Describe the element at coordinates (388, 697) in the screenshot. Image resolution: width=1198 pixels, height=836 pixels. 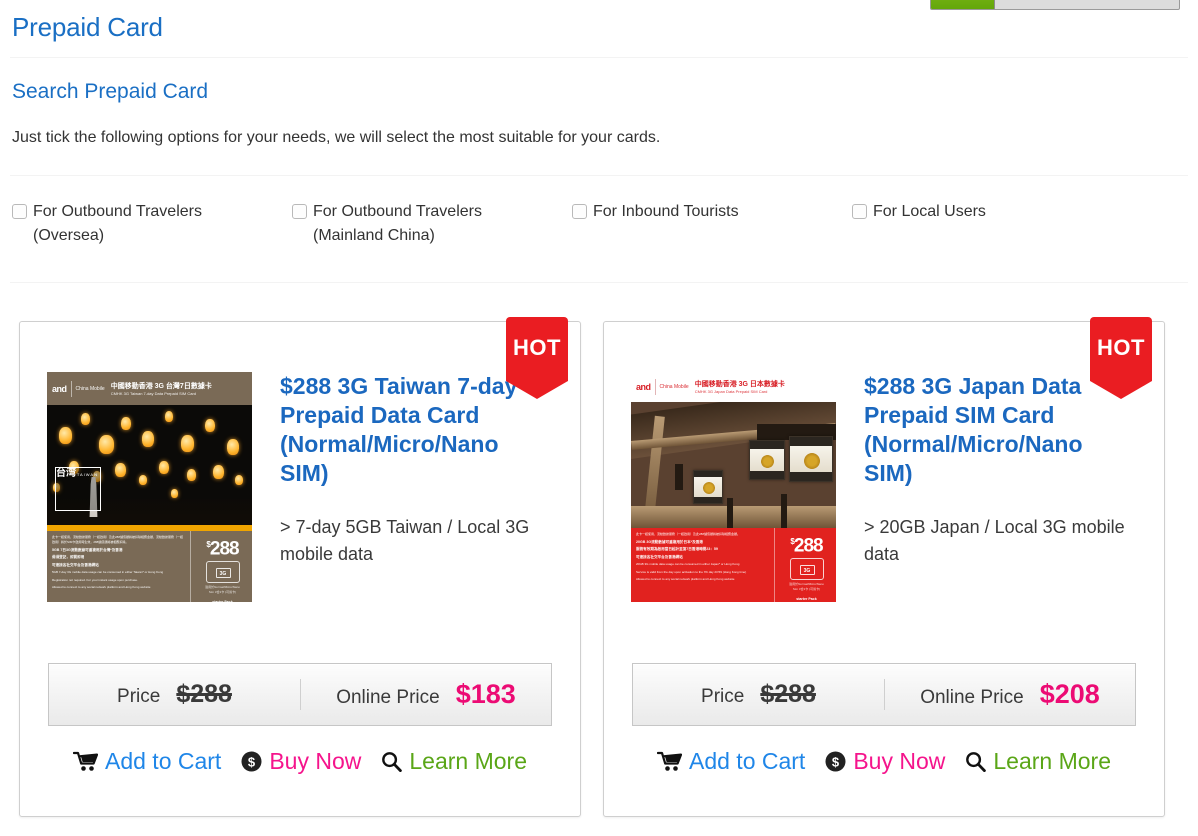
I see `online-price-label: Online Price` at that location.